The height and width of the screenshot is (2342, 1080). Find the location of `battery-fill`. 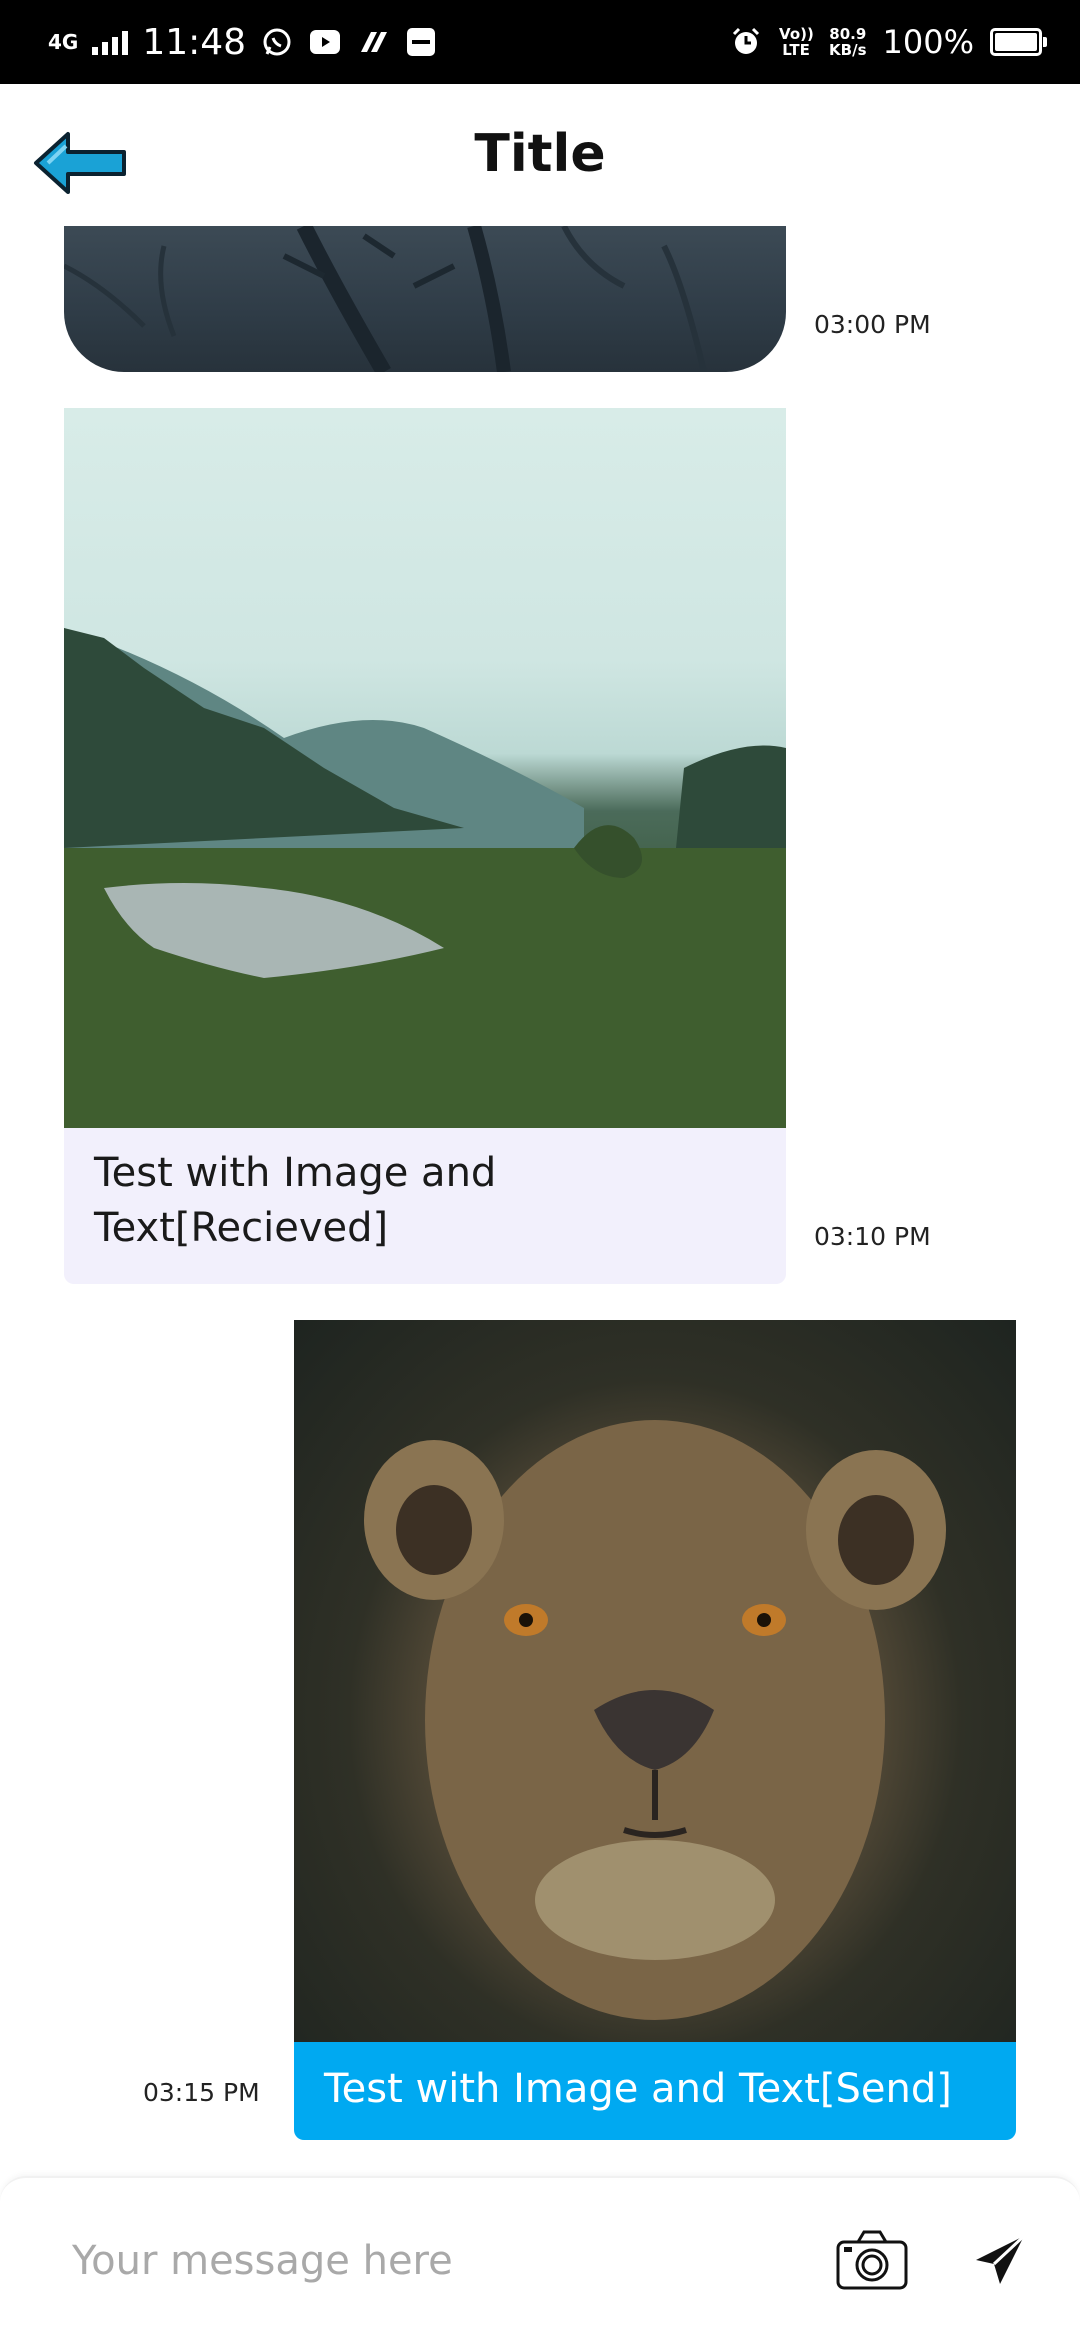

battery-fill is located at coordinates (1016, 42).